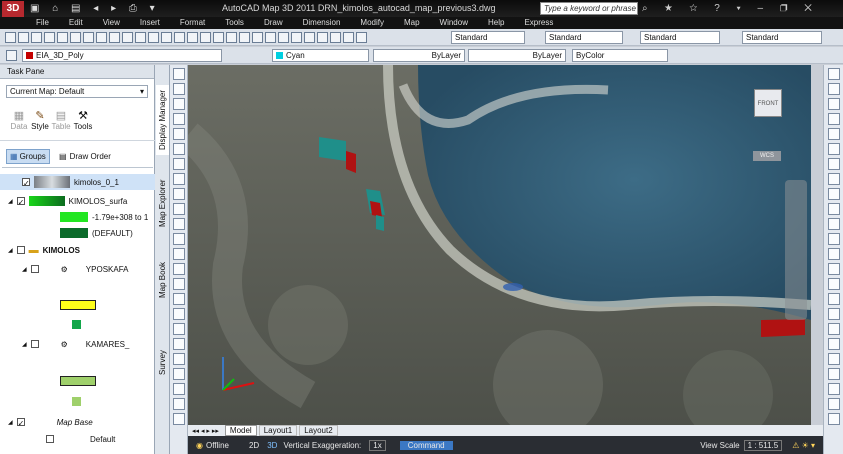 The width and height of the screenshot is (843, 454). I want to click on group-visibility-checkbox, so click(20, 250).